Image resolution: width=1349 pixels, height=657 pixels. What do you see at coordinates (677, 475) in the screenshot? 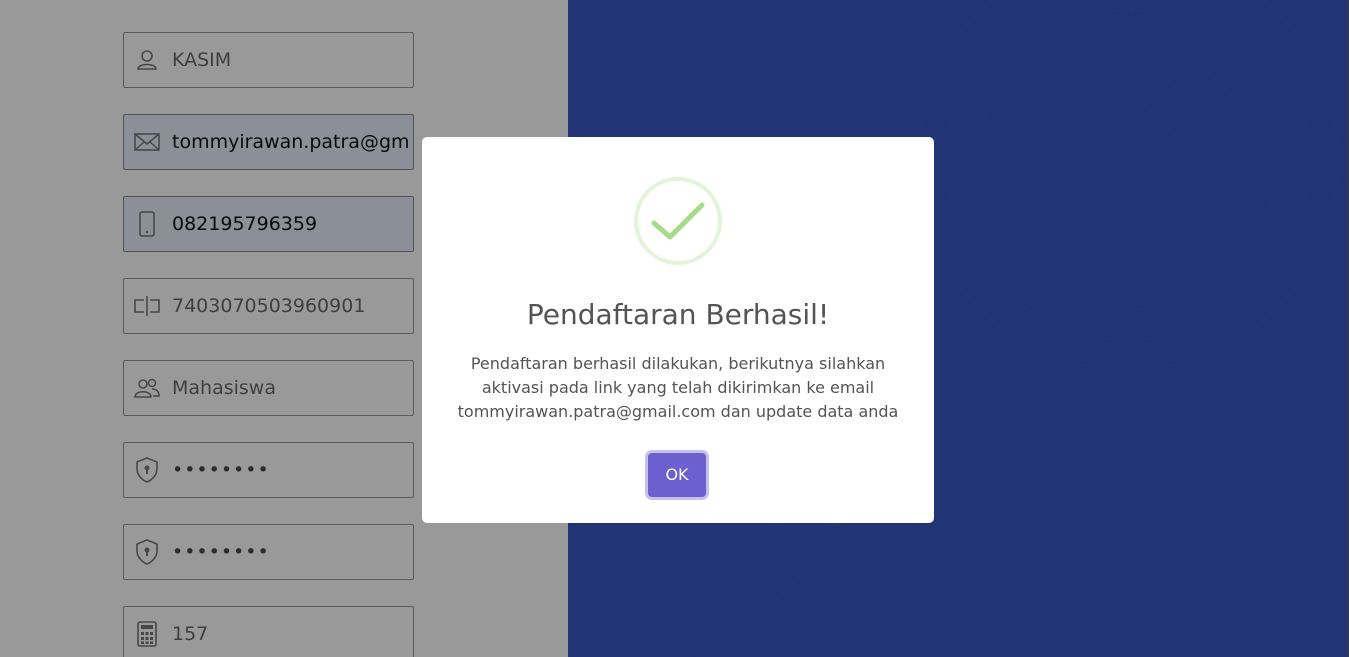
I see `ok-button: OK` at bounding box center [677, 475].